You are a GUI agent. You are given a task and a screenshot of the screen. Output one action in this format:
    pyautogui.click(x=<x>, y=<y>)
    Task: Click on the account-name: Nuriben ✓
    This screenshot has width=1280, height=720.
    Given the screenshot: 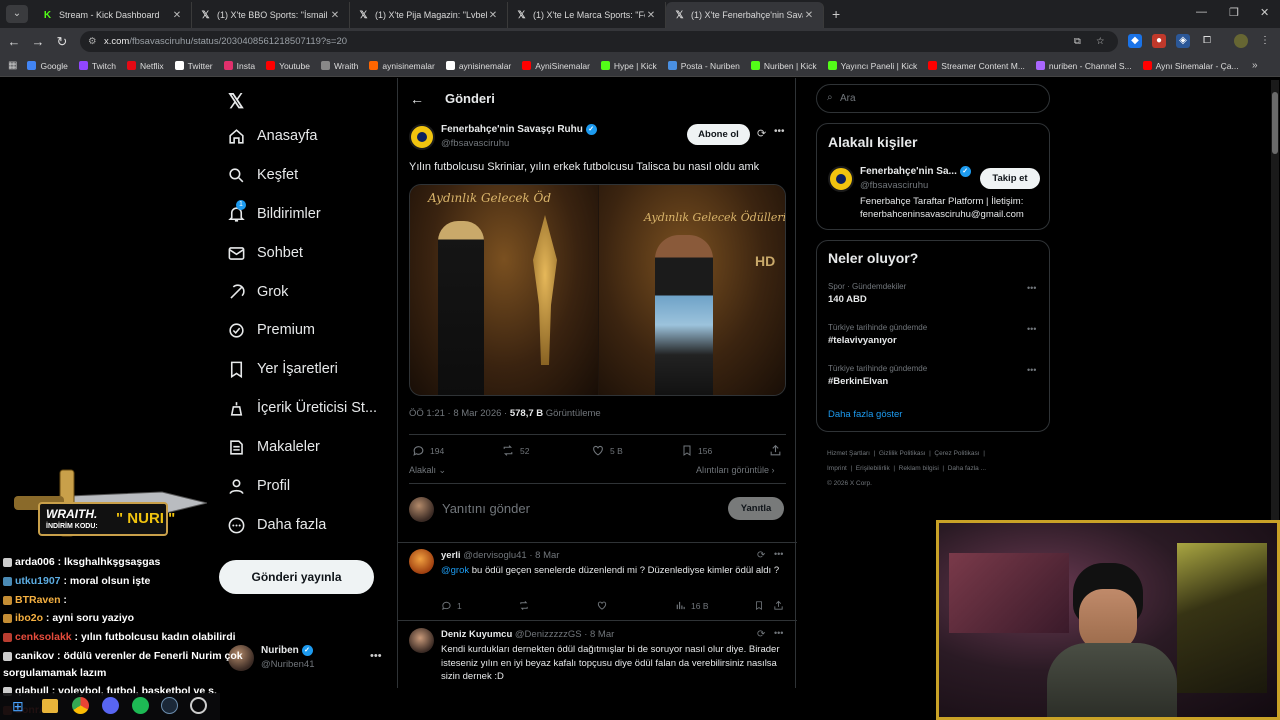 What is the action you would take?
    pyautogui.click(x=287, y=650)
    